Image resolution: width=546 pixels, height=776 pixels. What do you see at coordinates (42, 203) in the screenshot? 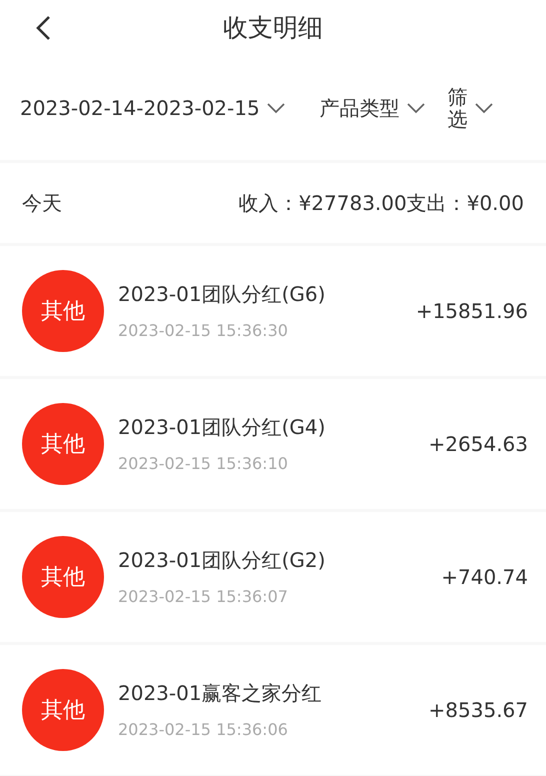
I see `day-label: 今天` at bounding box center [42, 203].